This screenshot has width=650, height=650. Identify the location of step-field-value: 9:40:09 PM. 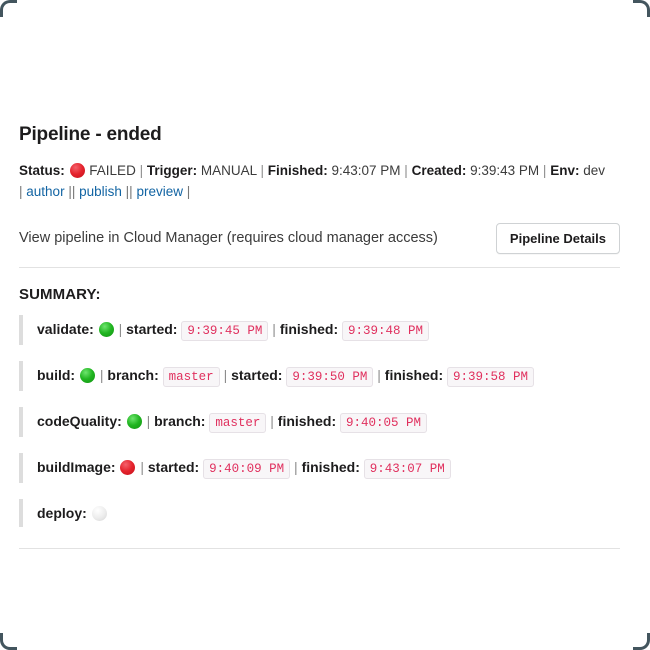
(247, 469).